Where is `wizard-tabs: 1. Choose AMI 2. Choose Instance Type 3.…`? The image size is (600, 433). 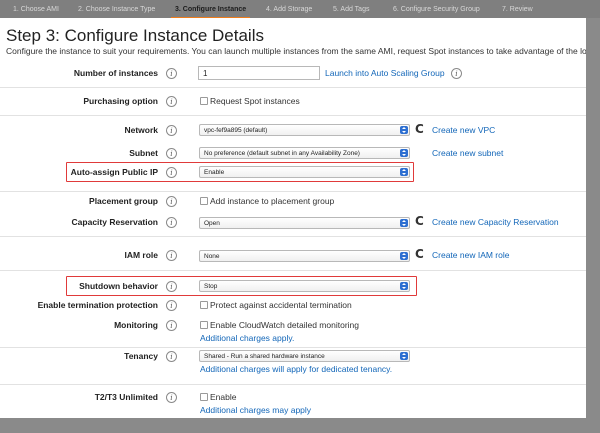
wizard-tabs: 1. Choose AMI 2. Choose Instance Type 3.… is located at coordinates (300, 9).